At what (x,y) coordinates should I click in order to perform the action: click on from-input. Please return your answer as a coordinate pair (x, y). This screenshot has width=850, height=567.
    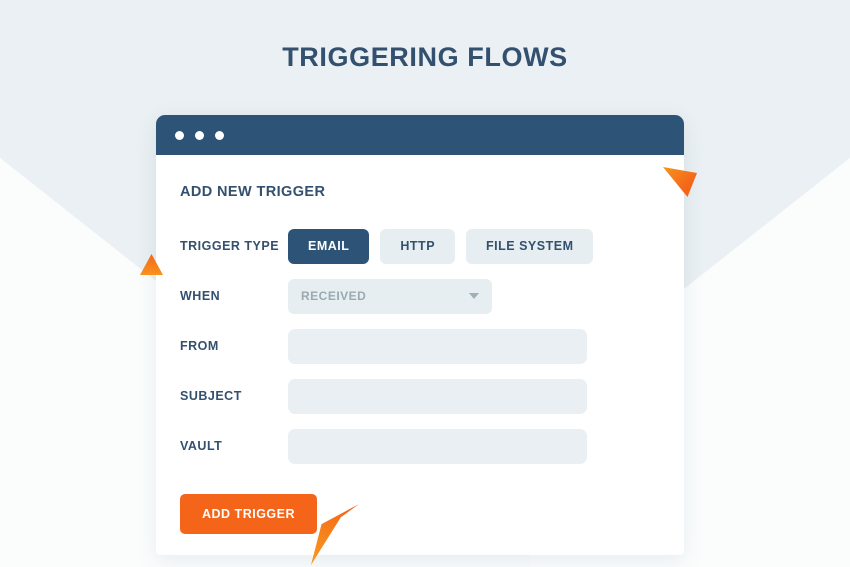
    Looking at the image, I should click on (437, 346).